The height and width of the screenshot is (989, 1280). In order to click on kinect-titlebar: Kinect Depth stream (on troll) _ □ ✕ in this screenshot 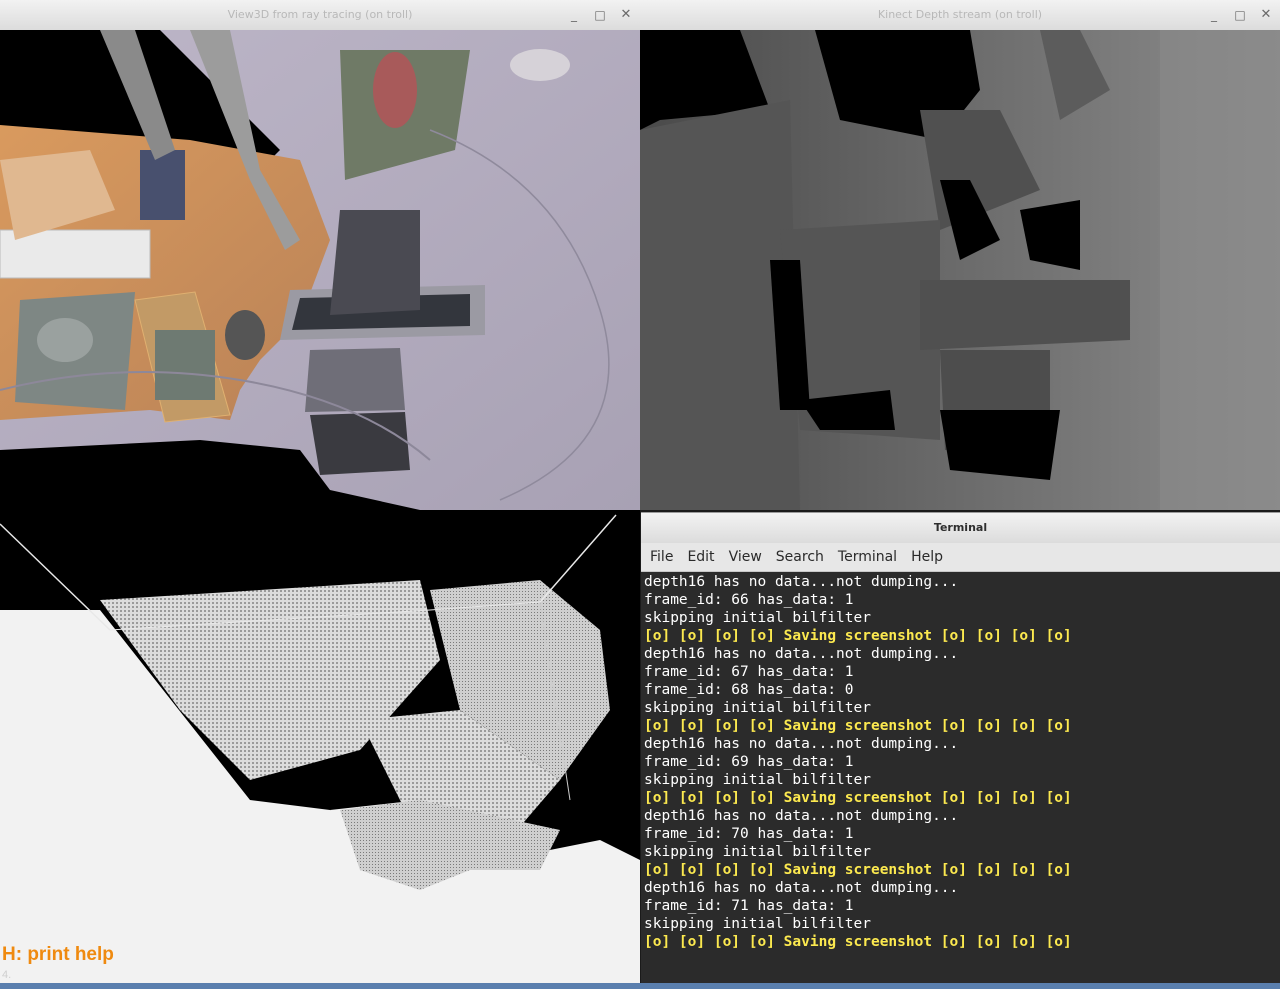, I will do `click(960, 15)`.